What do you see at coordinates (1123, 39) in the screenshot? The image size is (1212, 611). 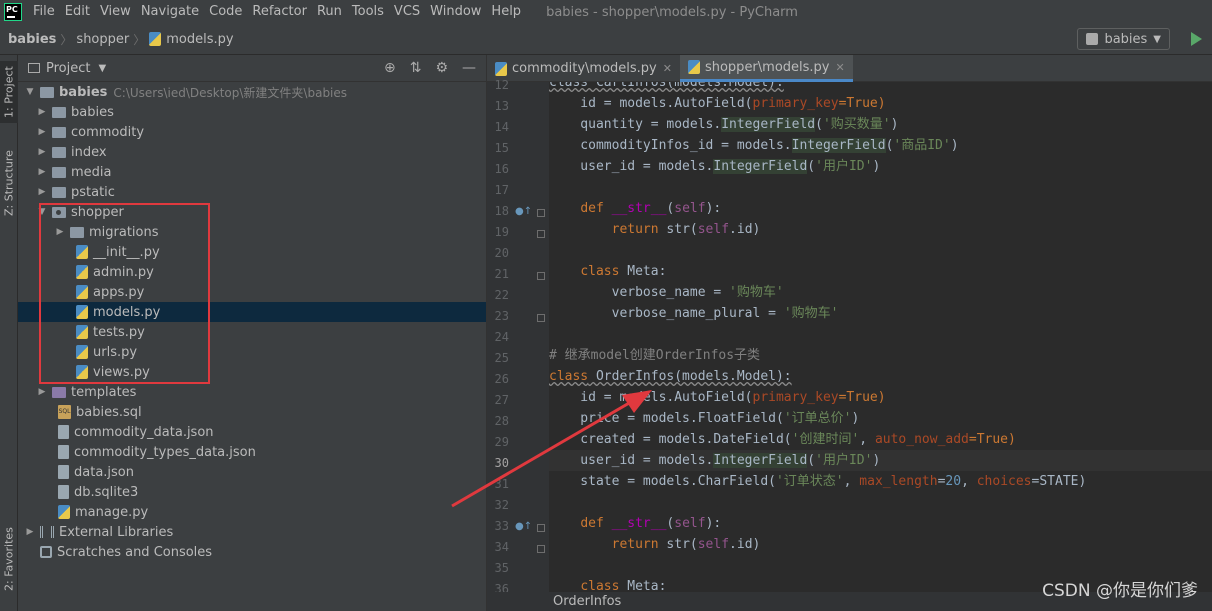 I see `run-configuration-dropdown: babies ▼` at bounding box center [1123, 39].